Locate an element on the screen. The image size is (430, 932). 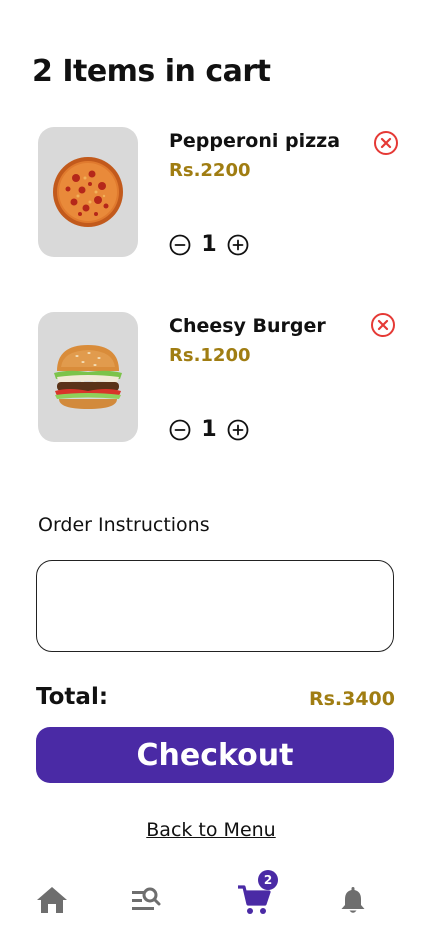
home-icon is located at coordinates (52, 900).